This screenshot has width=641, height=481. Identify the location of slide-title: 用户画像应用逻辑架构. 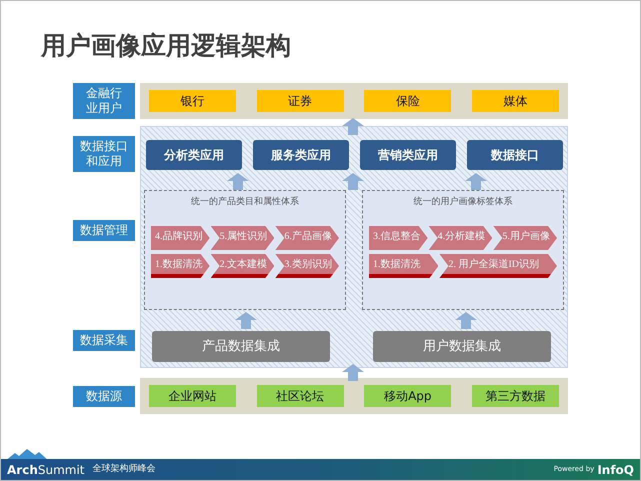
(166, 46).